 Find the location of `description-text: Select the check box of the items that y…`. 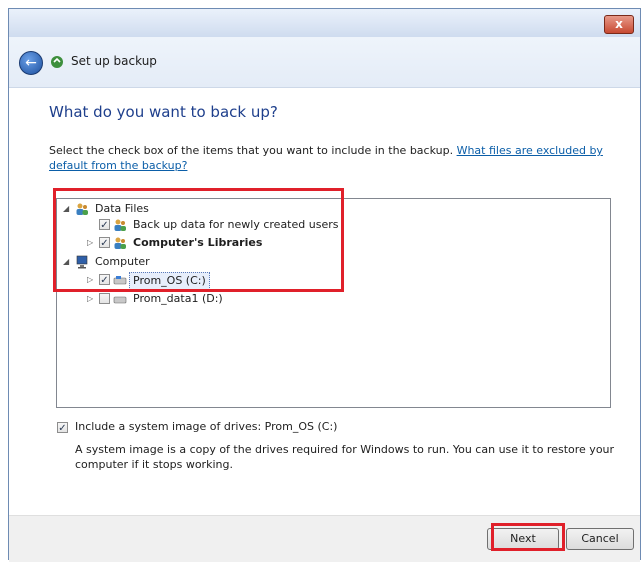

description-text: Select the check box of the items that y… is located at coordinates (253, 150).